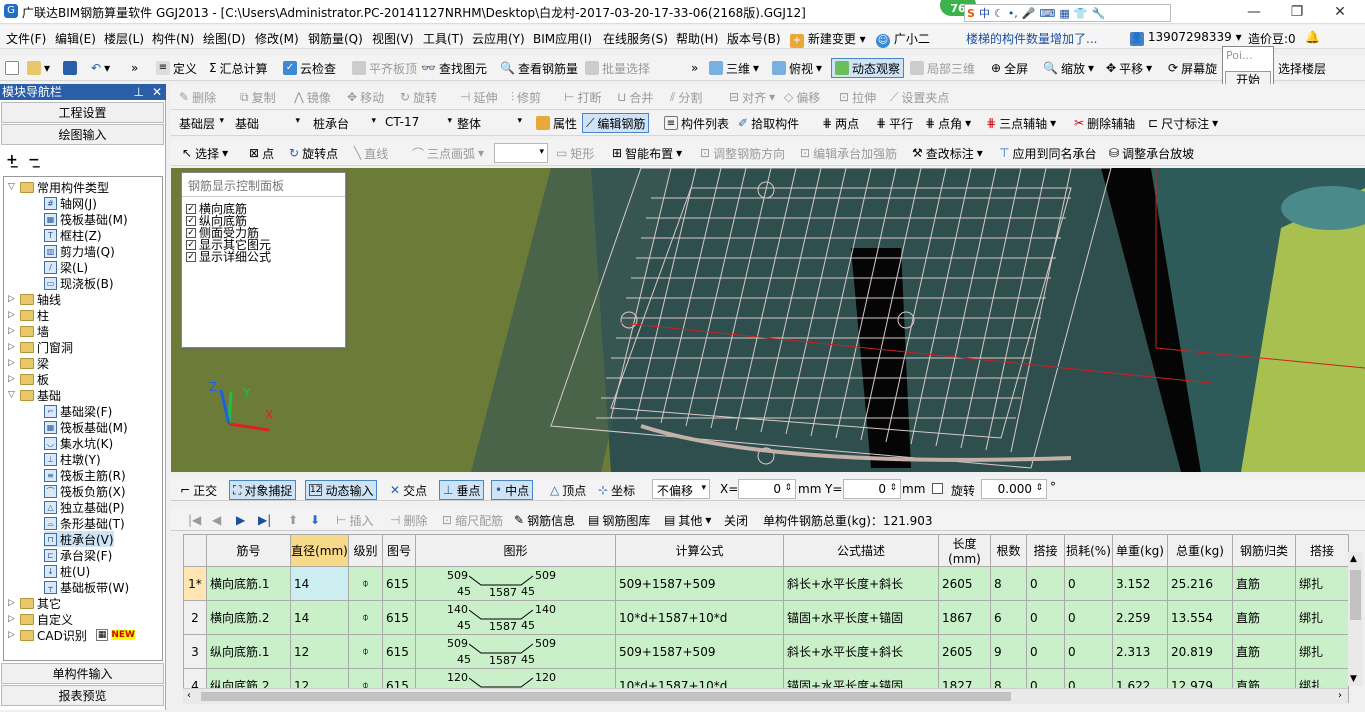  What do you see at coordinates (82, 134) in the screenshot?
I see `drawing-input-button: 绘图输入` at bounding box center [82, 134].